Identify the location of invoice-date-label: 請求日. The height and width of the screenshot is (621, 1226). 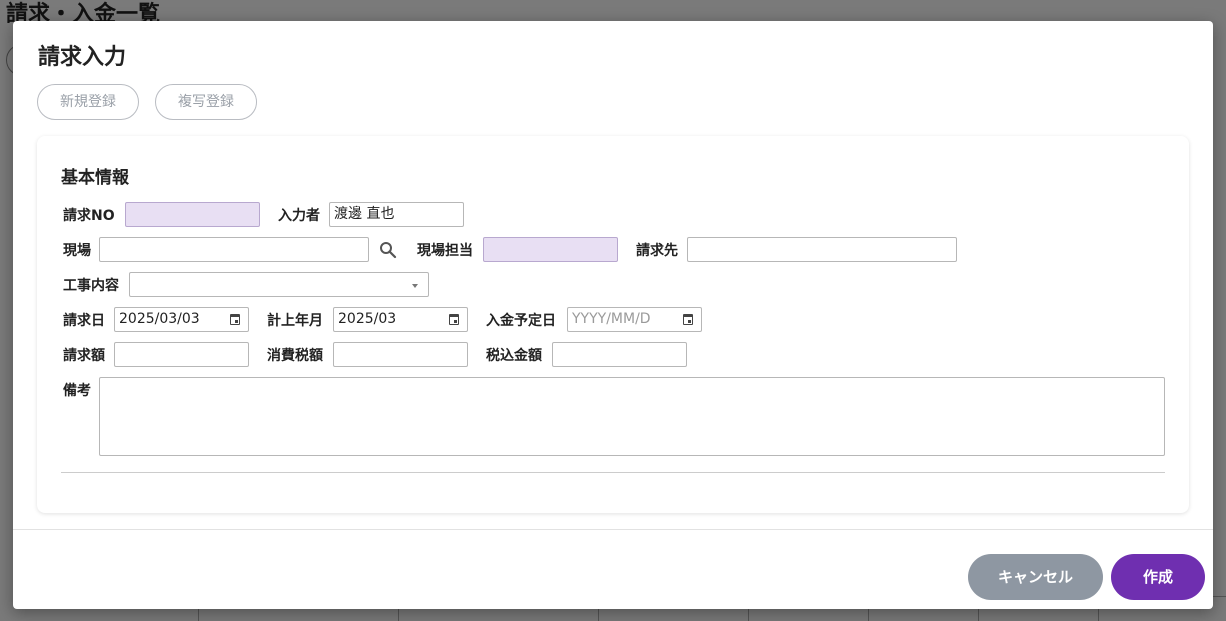
(84, 321).